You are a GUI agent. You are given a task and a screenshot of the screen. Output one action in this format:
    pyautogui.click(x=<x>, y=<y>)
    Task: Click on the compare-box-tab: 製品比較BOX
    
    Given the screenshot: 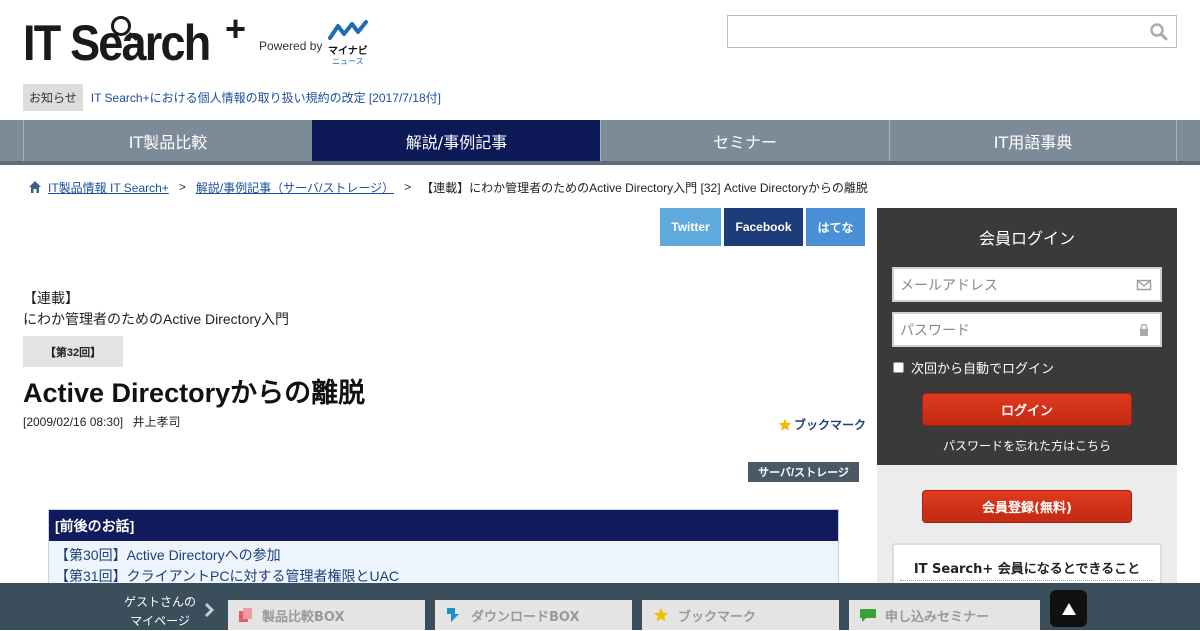 What is the action you would take?
    pyautogui.click(x=326, y=615)
    